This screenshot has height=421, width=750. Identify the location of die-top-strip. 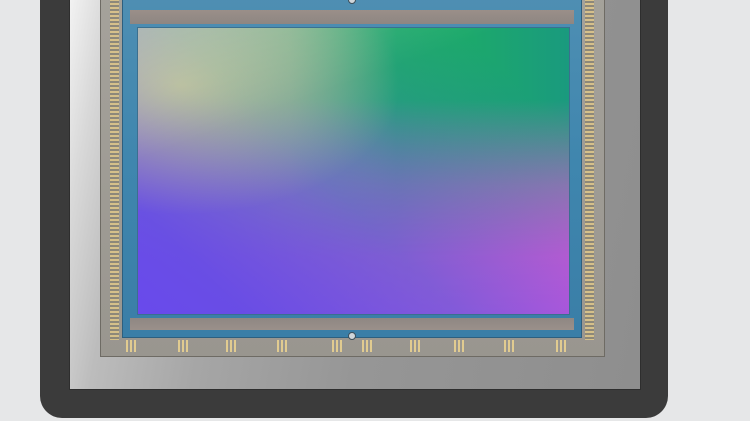
(352, 17).